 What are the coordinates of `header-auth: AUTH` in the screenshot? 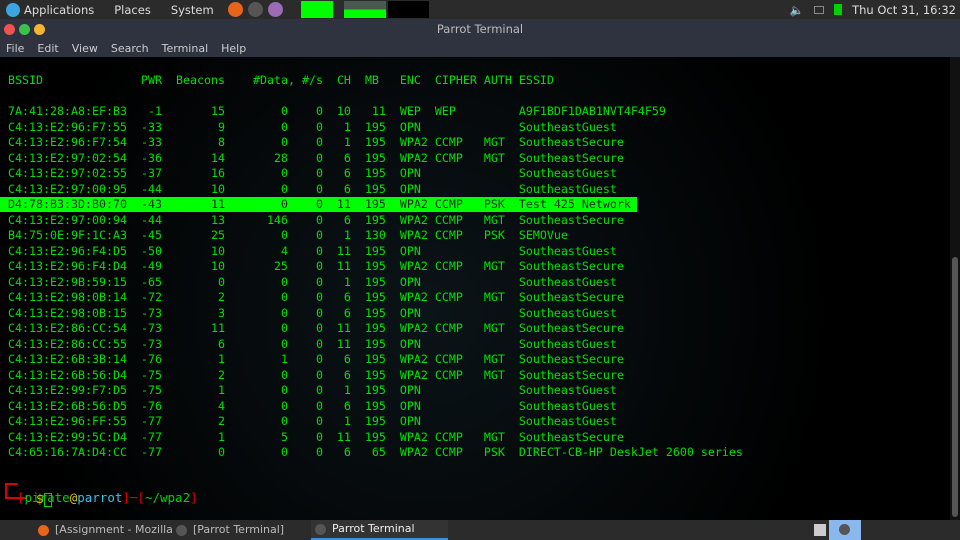 It's located at (497, 80).